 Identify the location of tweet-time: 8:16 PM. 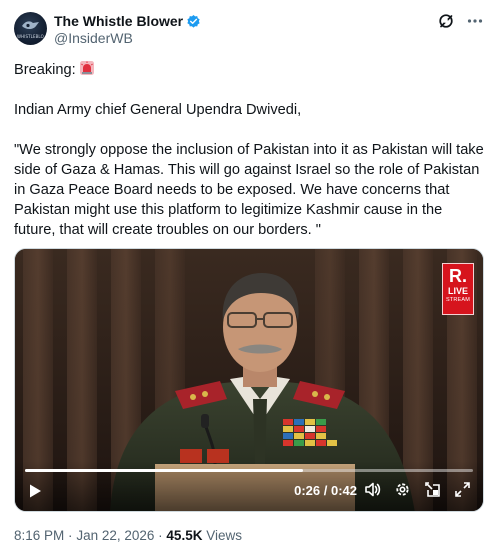
(39, 535).